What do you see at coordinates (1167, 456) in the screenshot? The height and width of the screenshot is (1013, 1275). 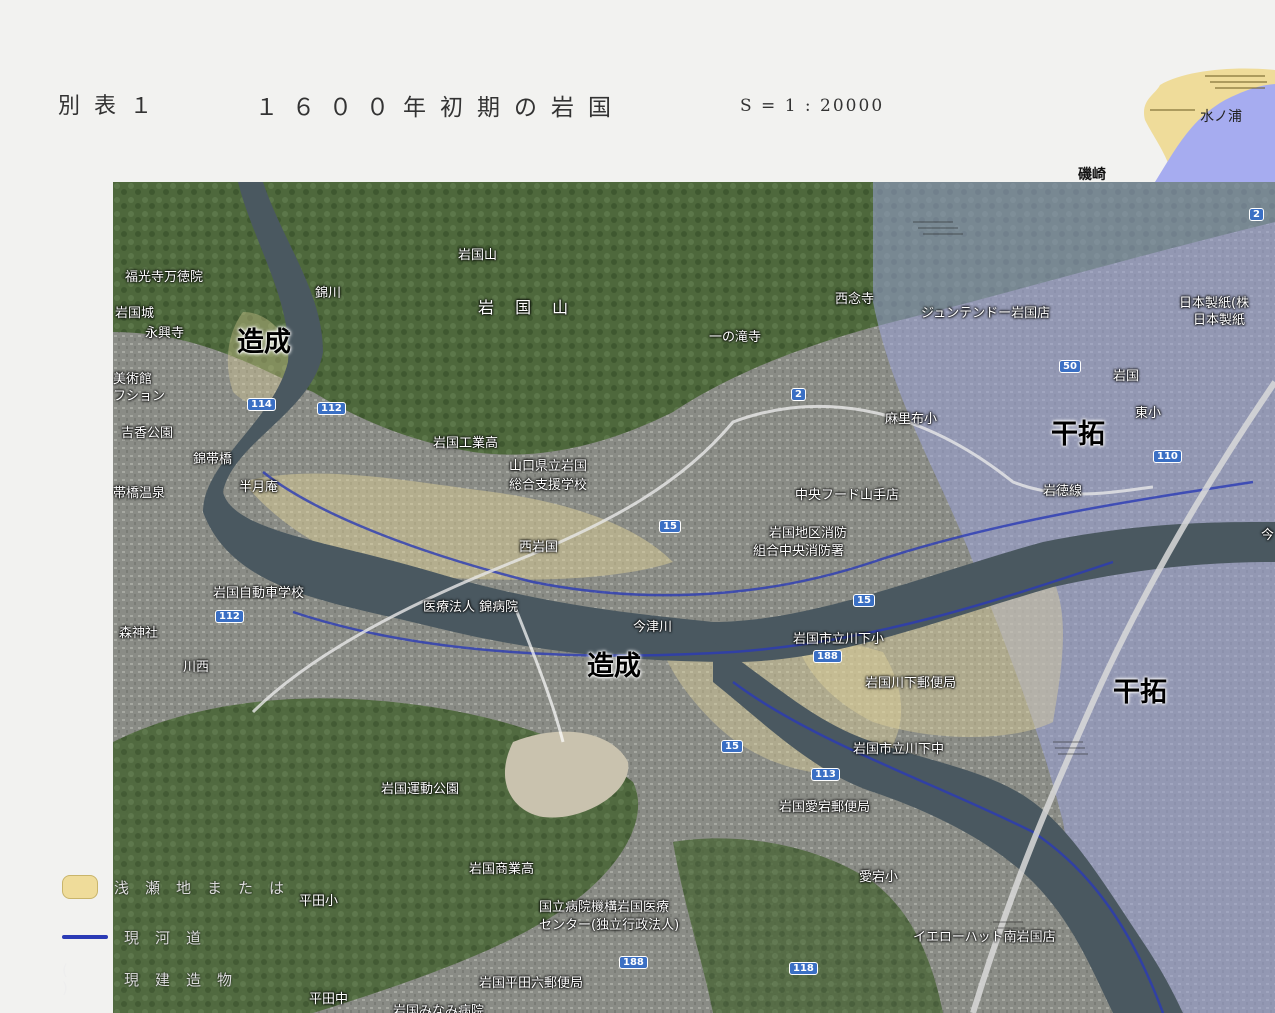 I see `road-shield: 110` at bounding box center [1167, 456].